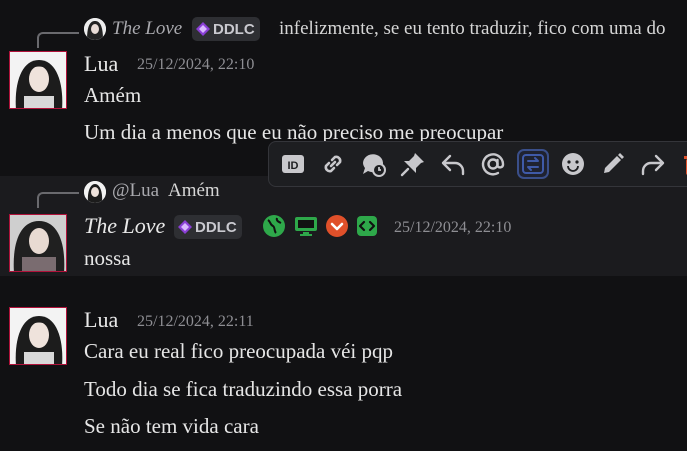 The height and width of the screenshot is (451, 687). I want to click on link-icon, so click(333, 164).